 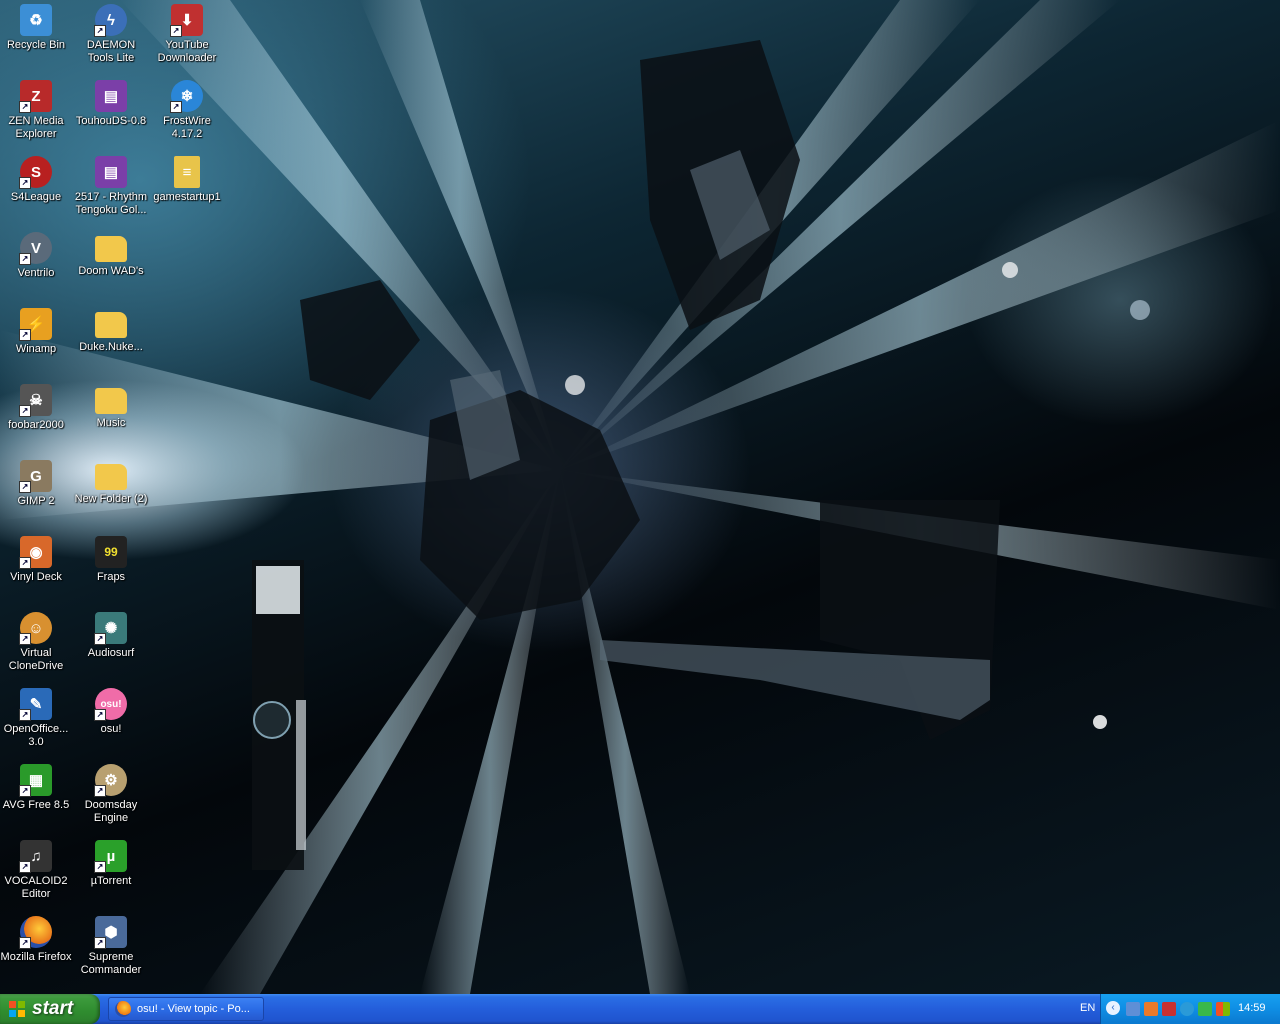 I want to click on start-label: start, so click(x=53, y=1008).